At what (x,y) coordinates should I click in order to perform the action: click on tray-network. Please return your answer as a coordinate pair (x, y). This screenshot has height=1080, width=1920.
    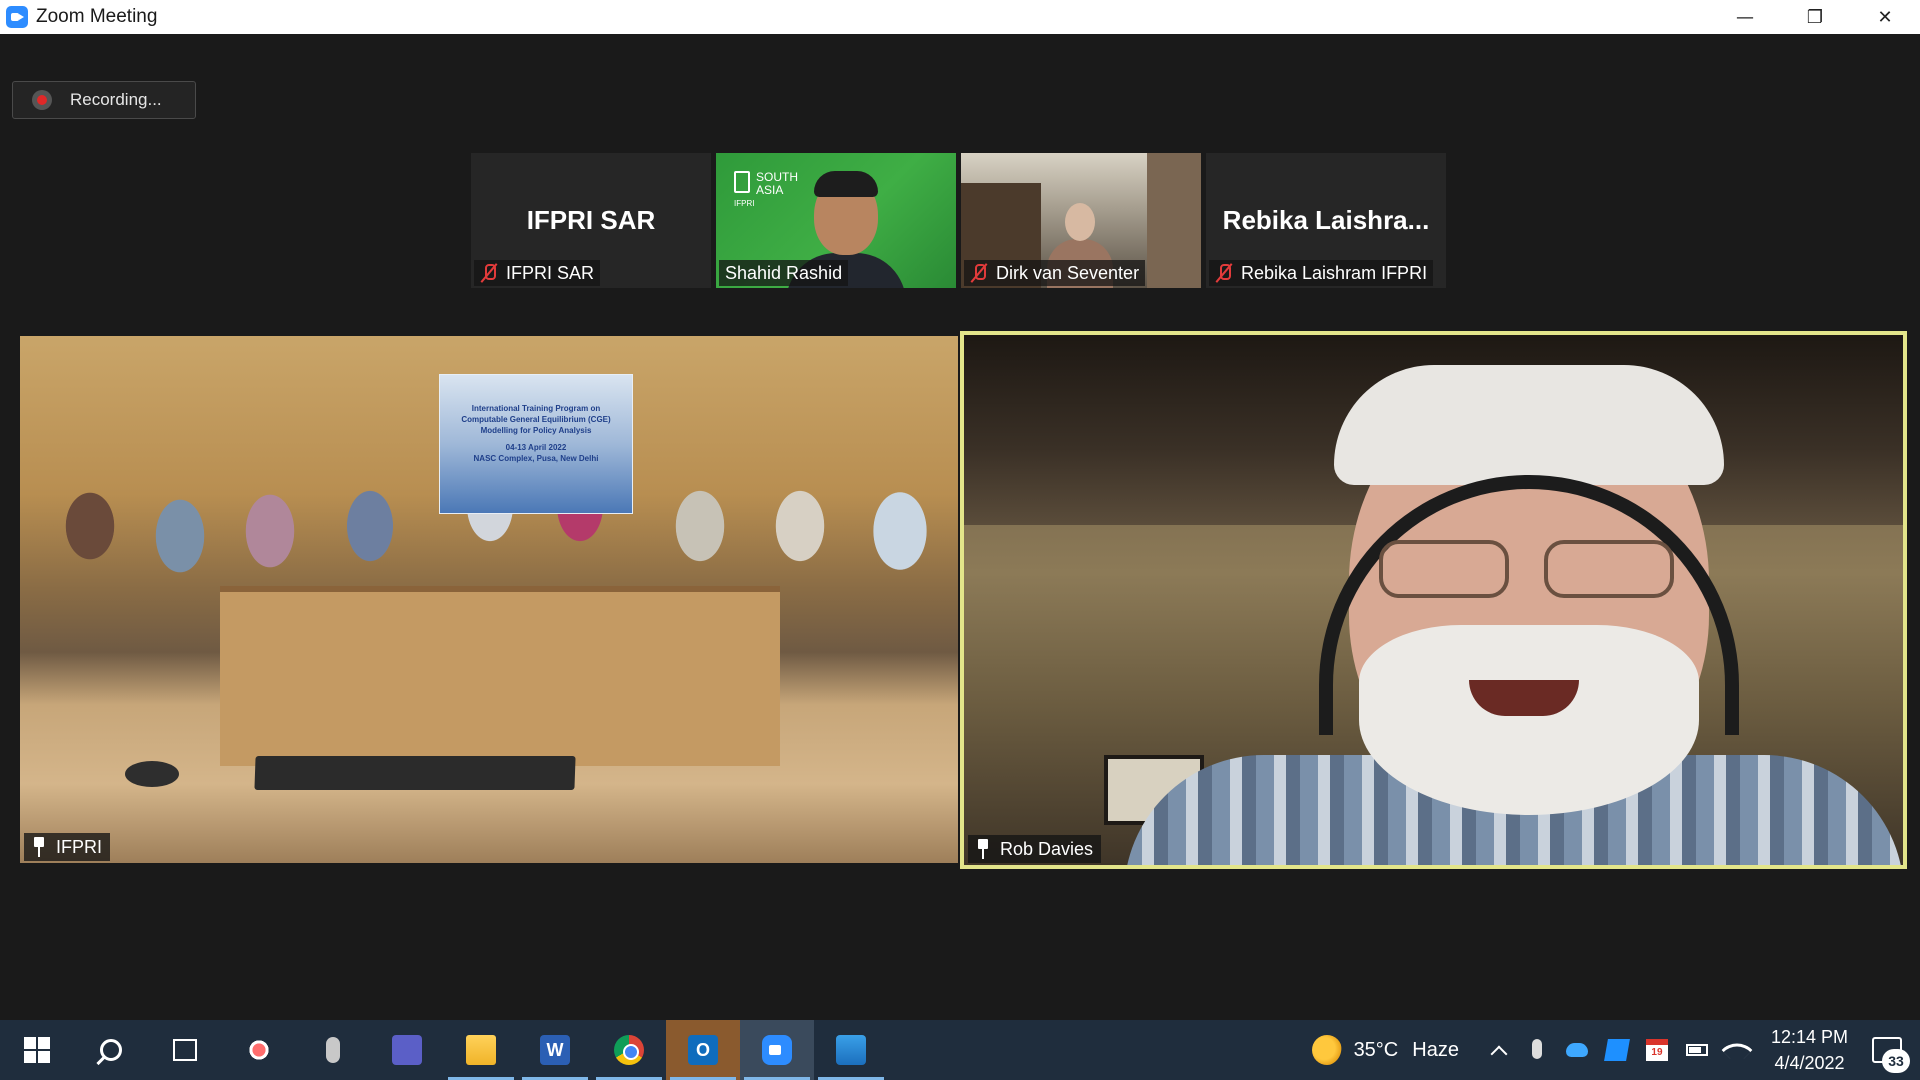
    Looking at the image, I should click on (1737, 1050).